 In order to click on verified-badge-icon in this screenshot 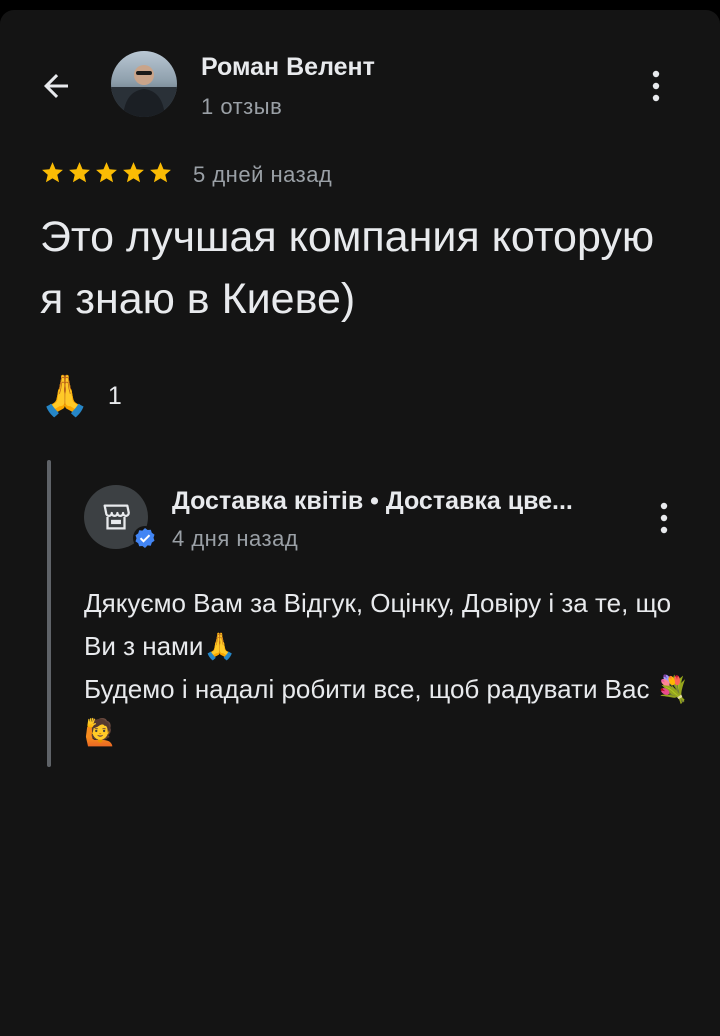, I will do `click(145, 538)`.